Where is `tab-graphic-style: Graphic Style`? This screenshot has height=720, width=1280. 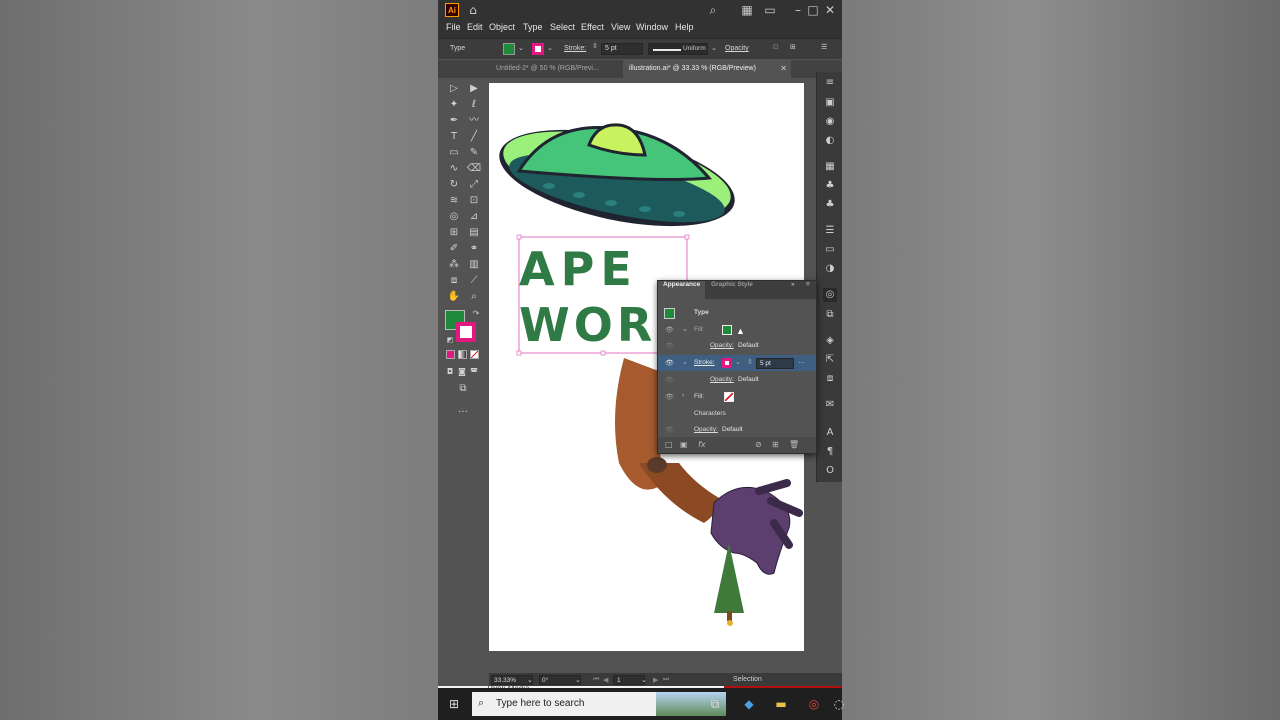
tab-graphic-style: Graphic Style is located at coordinates (732, 290).